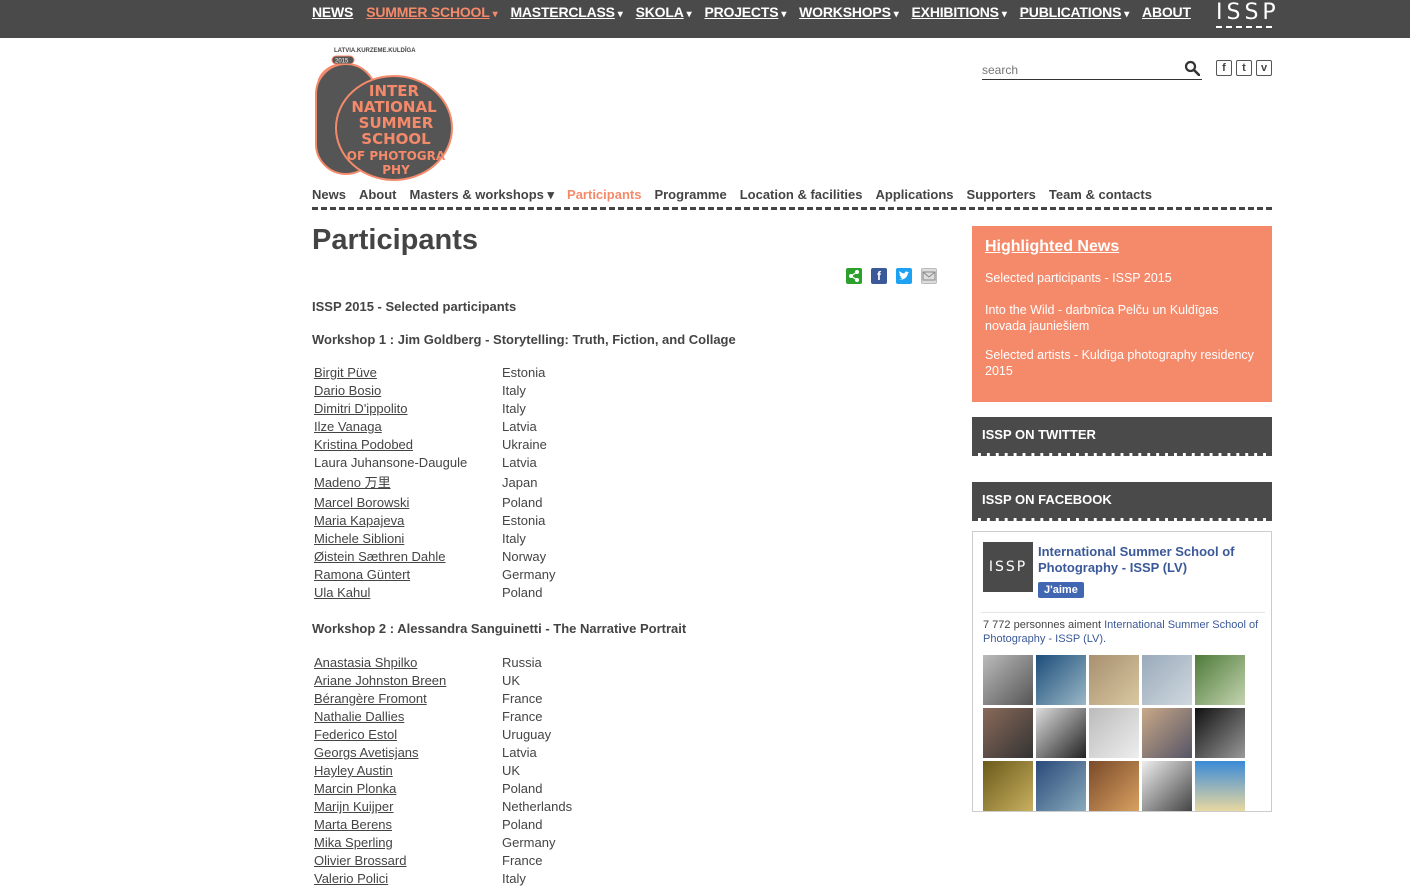  I want to click on participant-link: Bérangère Fromont, so click(408, 699).